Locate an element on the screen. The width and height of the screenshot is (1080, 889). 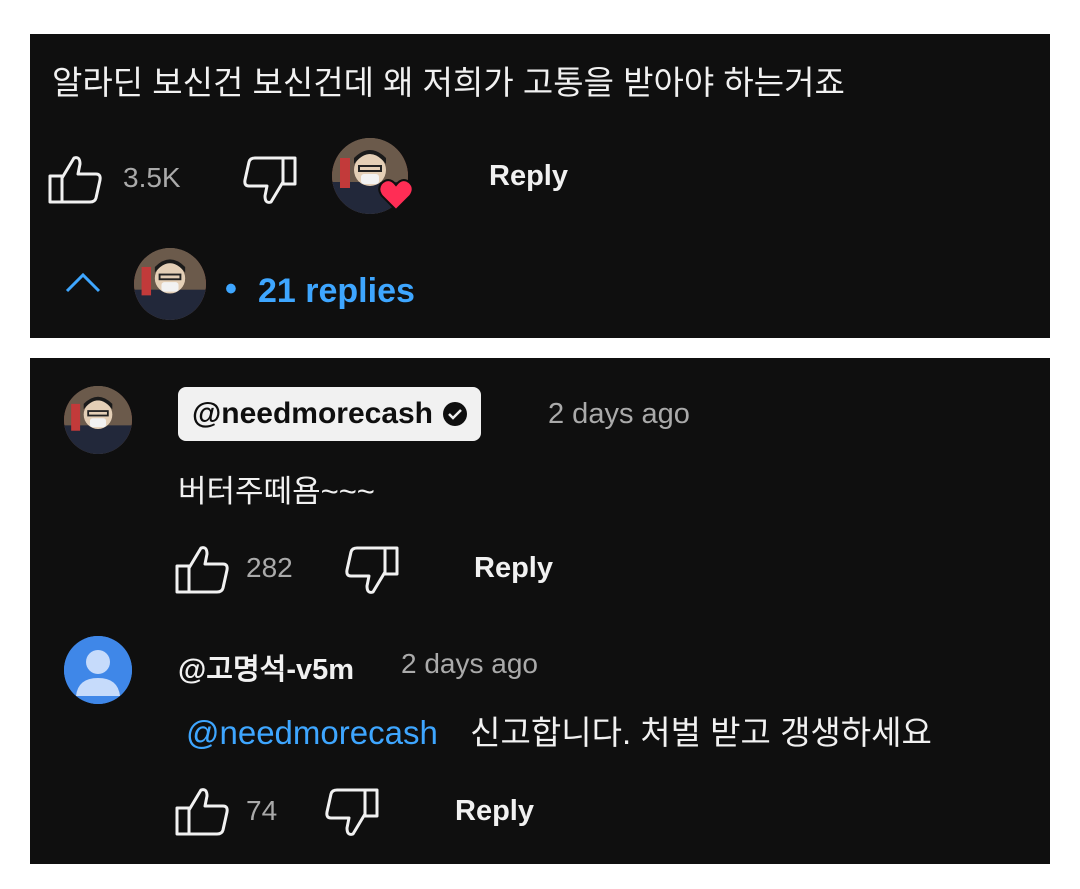
author-handle: @needmorecash is located at coordinates (313, 413).